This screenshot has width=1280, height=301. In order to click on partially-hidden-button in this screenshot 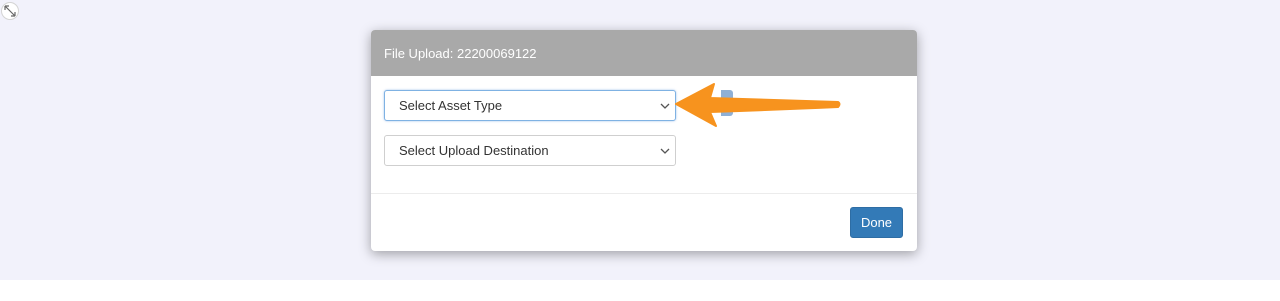, I will do `click(727, 103)`.